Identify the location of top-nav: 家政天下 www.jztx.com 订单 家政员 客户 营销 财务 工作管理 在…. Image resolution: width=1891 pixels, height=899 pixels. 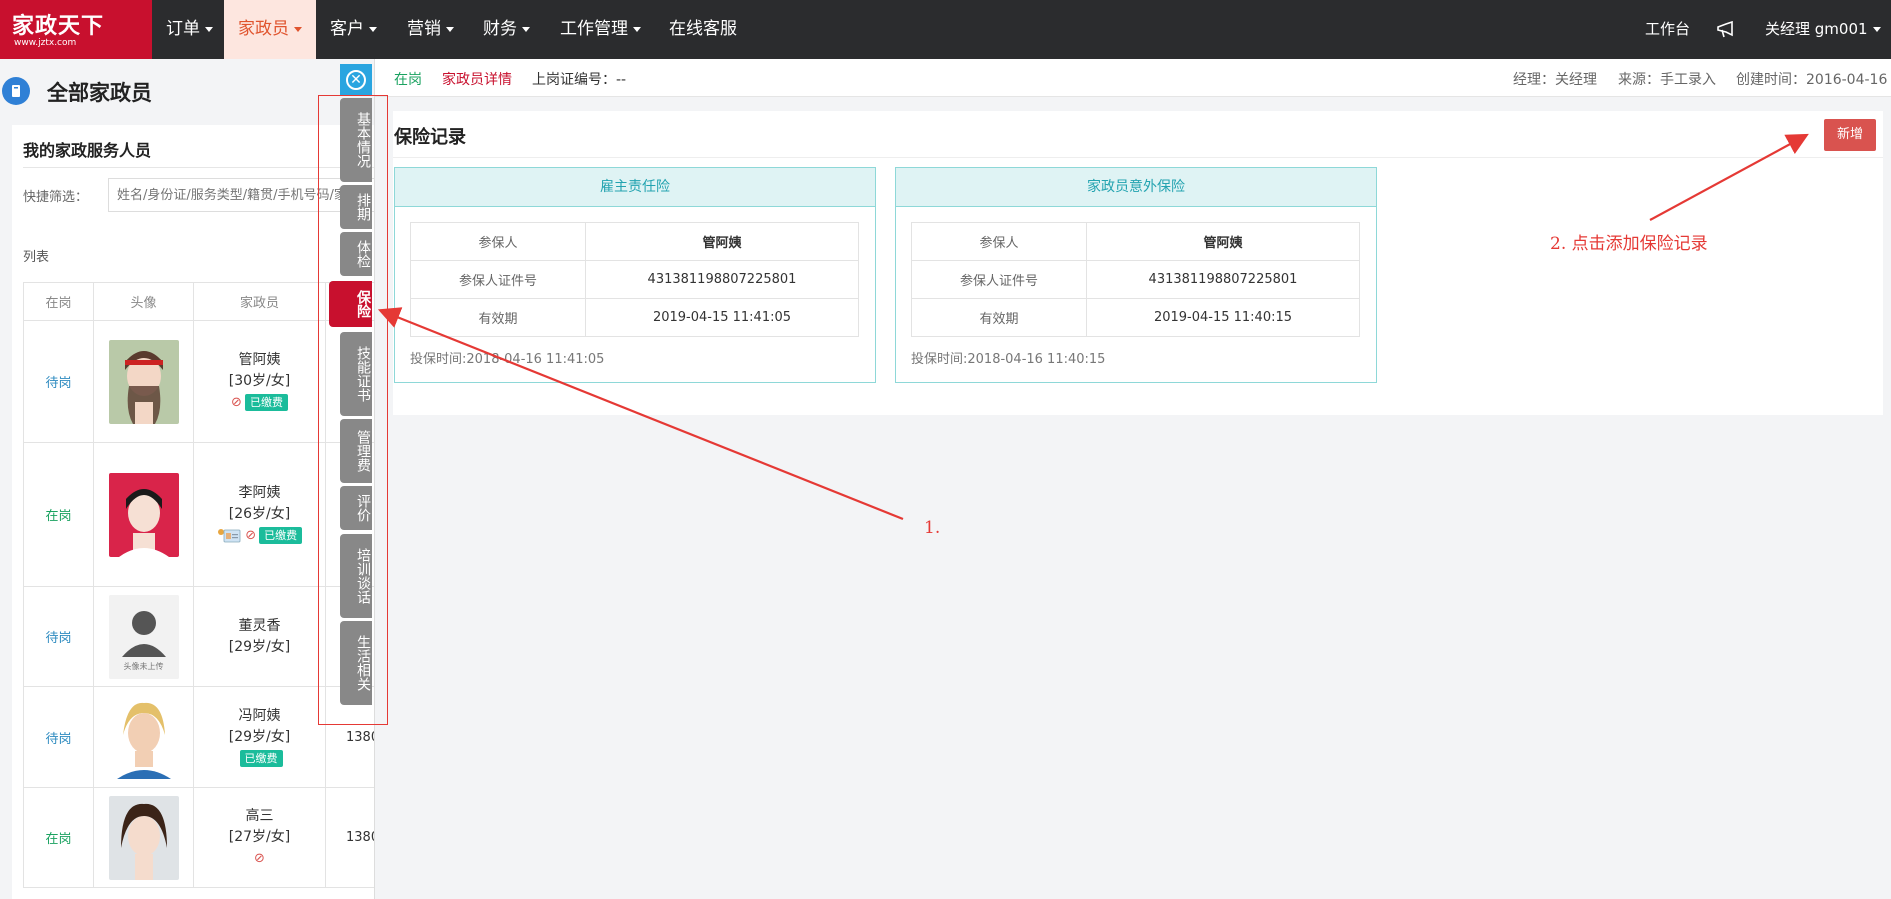
(945, 29).